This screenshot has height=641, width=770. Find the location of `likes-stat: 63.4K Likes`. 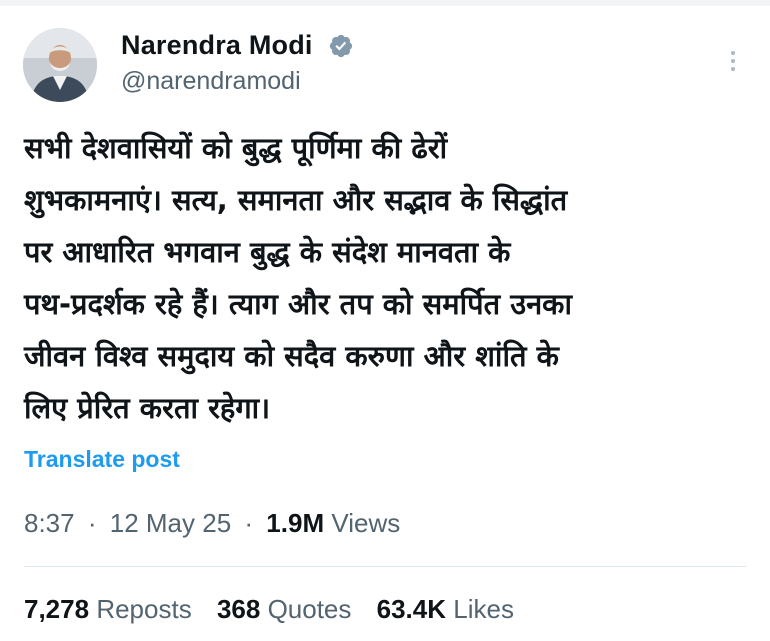

likes-stat: 63.4K Likes is located at coordinates (445, 609).